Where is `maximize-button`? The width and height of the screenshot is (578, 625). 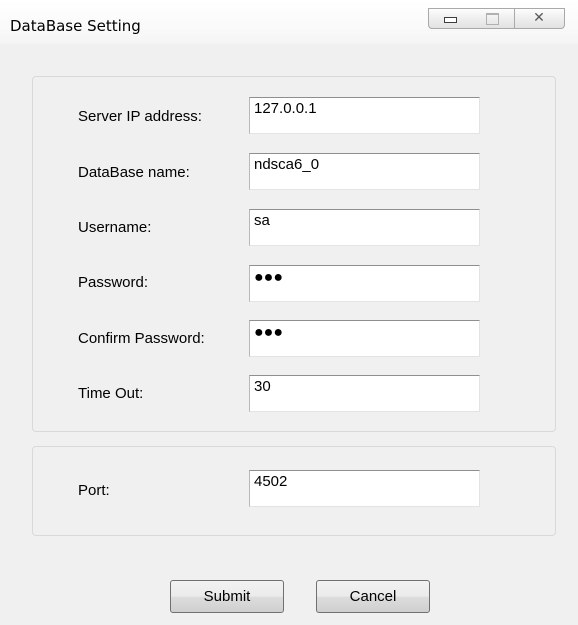
maximize-button is located at coordinates (493, 18).